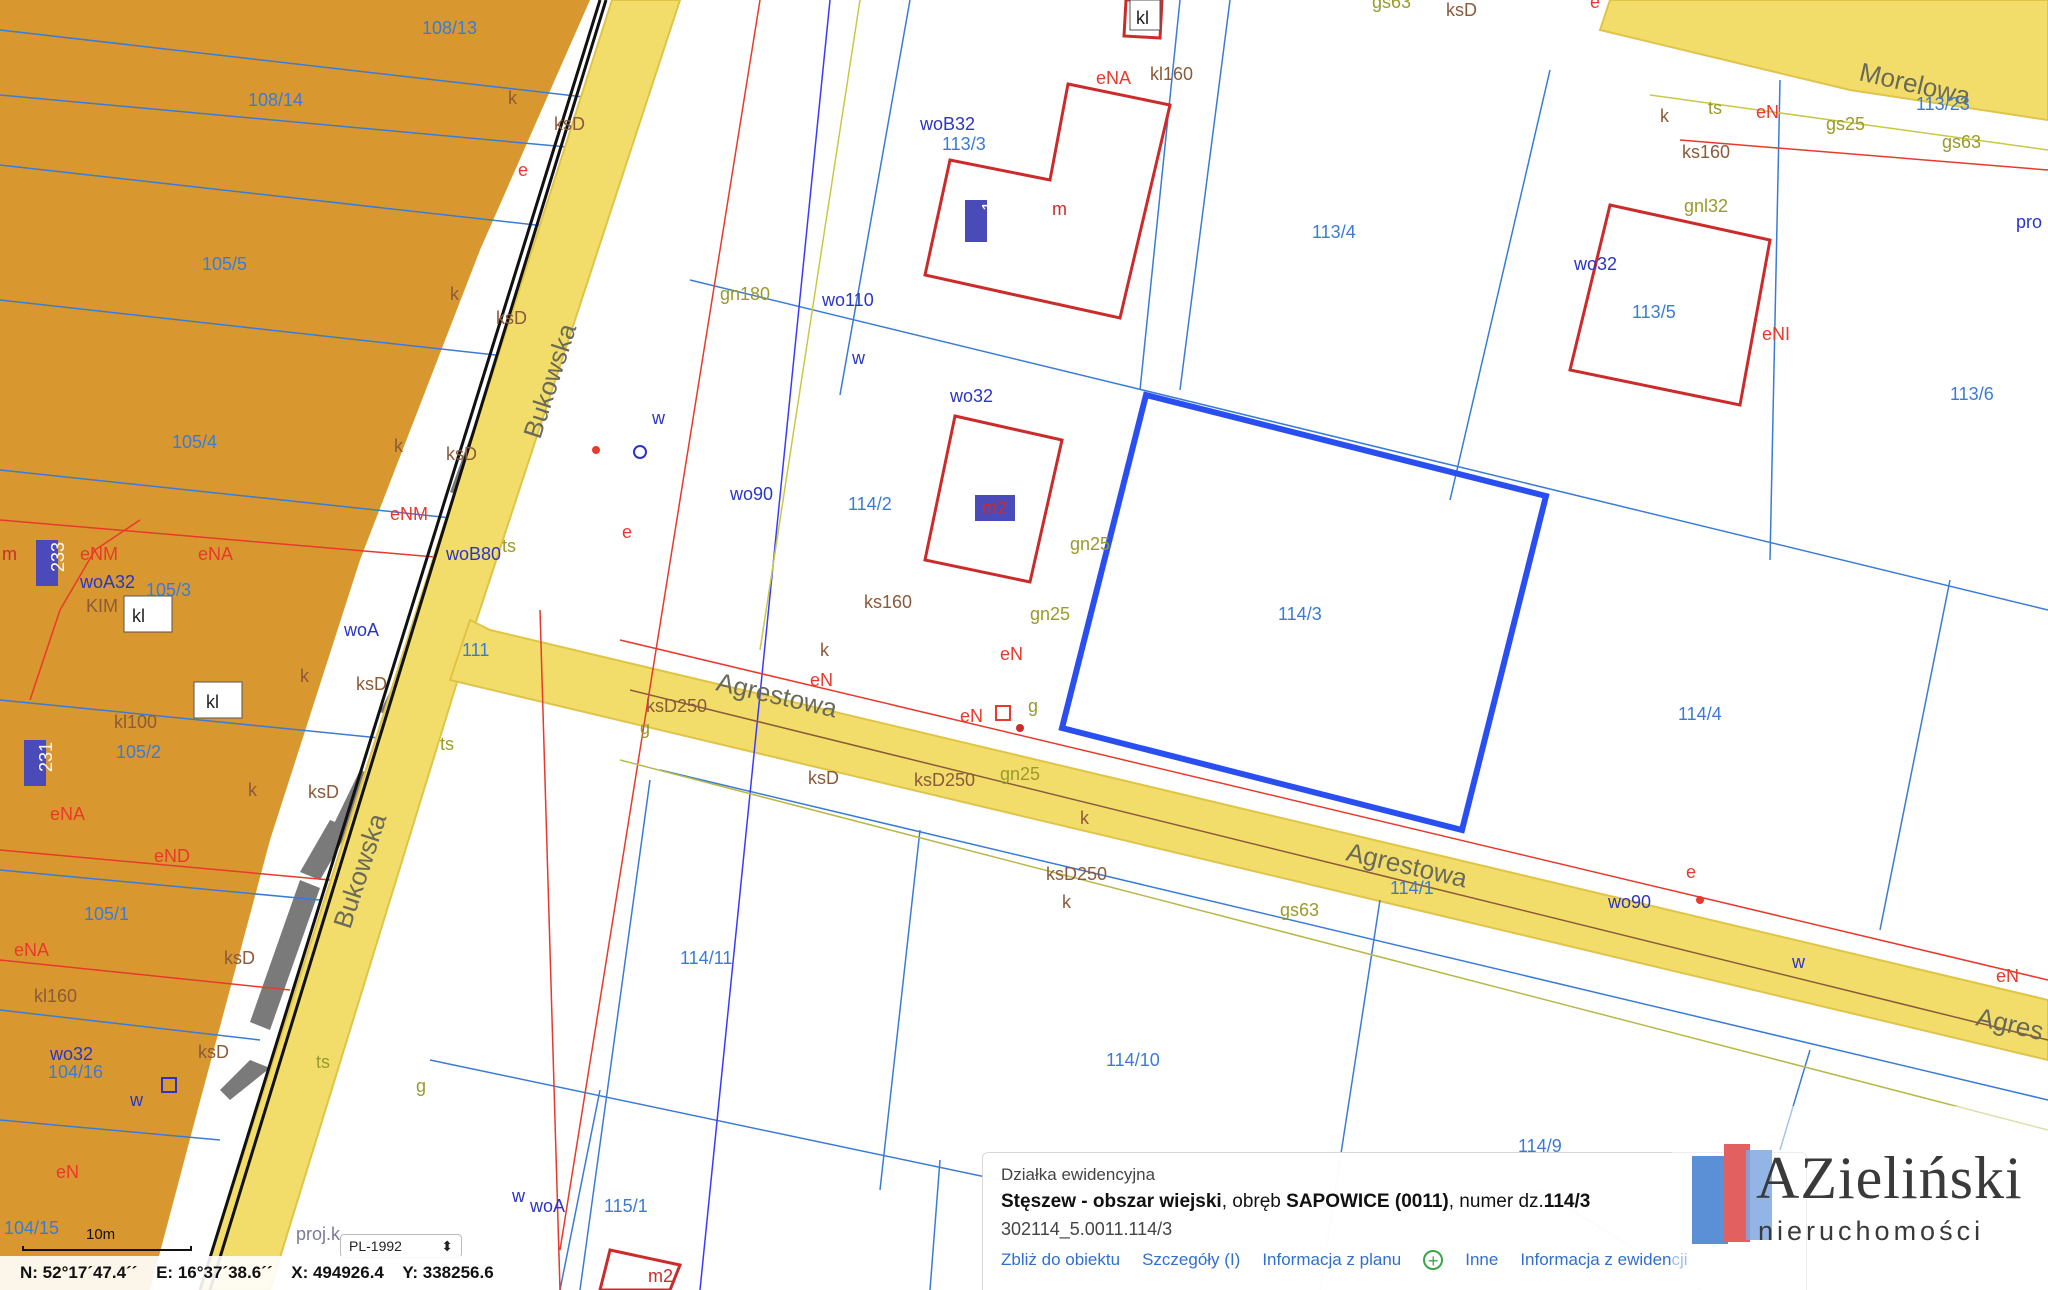 This screenshot has height=1290, width=2048. What do you see at coordinates (447, 1246) in the screenshot?
I see `updown-arrows-icon: ⬍` at bounding box center [447, 1246].